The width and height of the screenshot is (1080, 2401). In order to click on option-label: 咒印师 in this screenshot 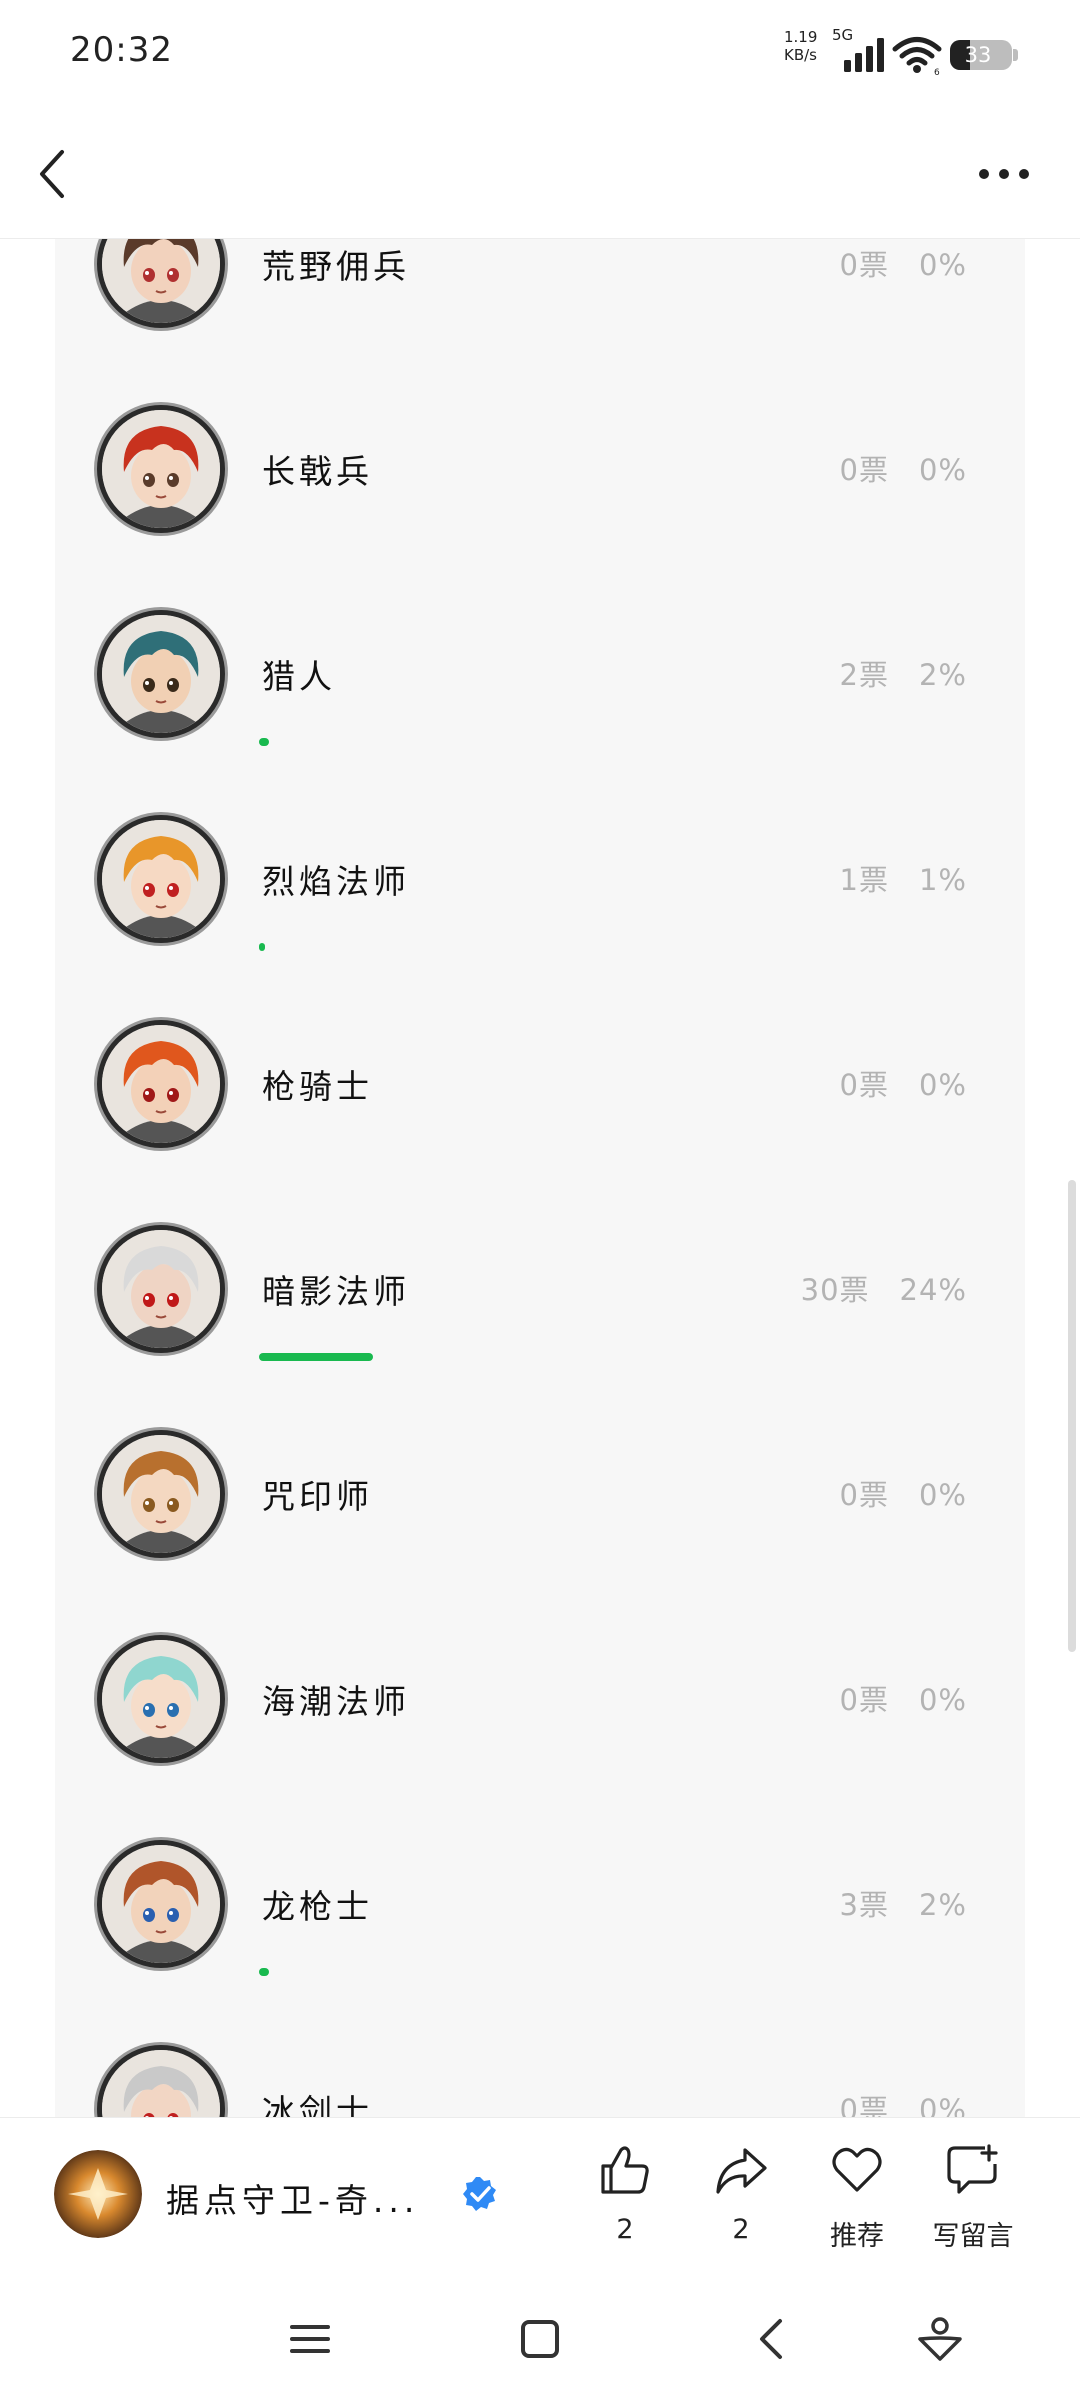, I will do `click(317, 1496)`.